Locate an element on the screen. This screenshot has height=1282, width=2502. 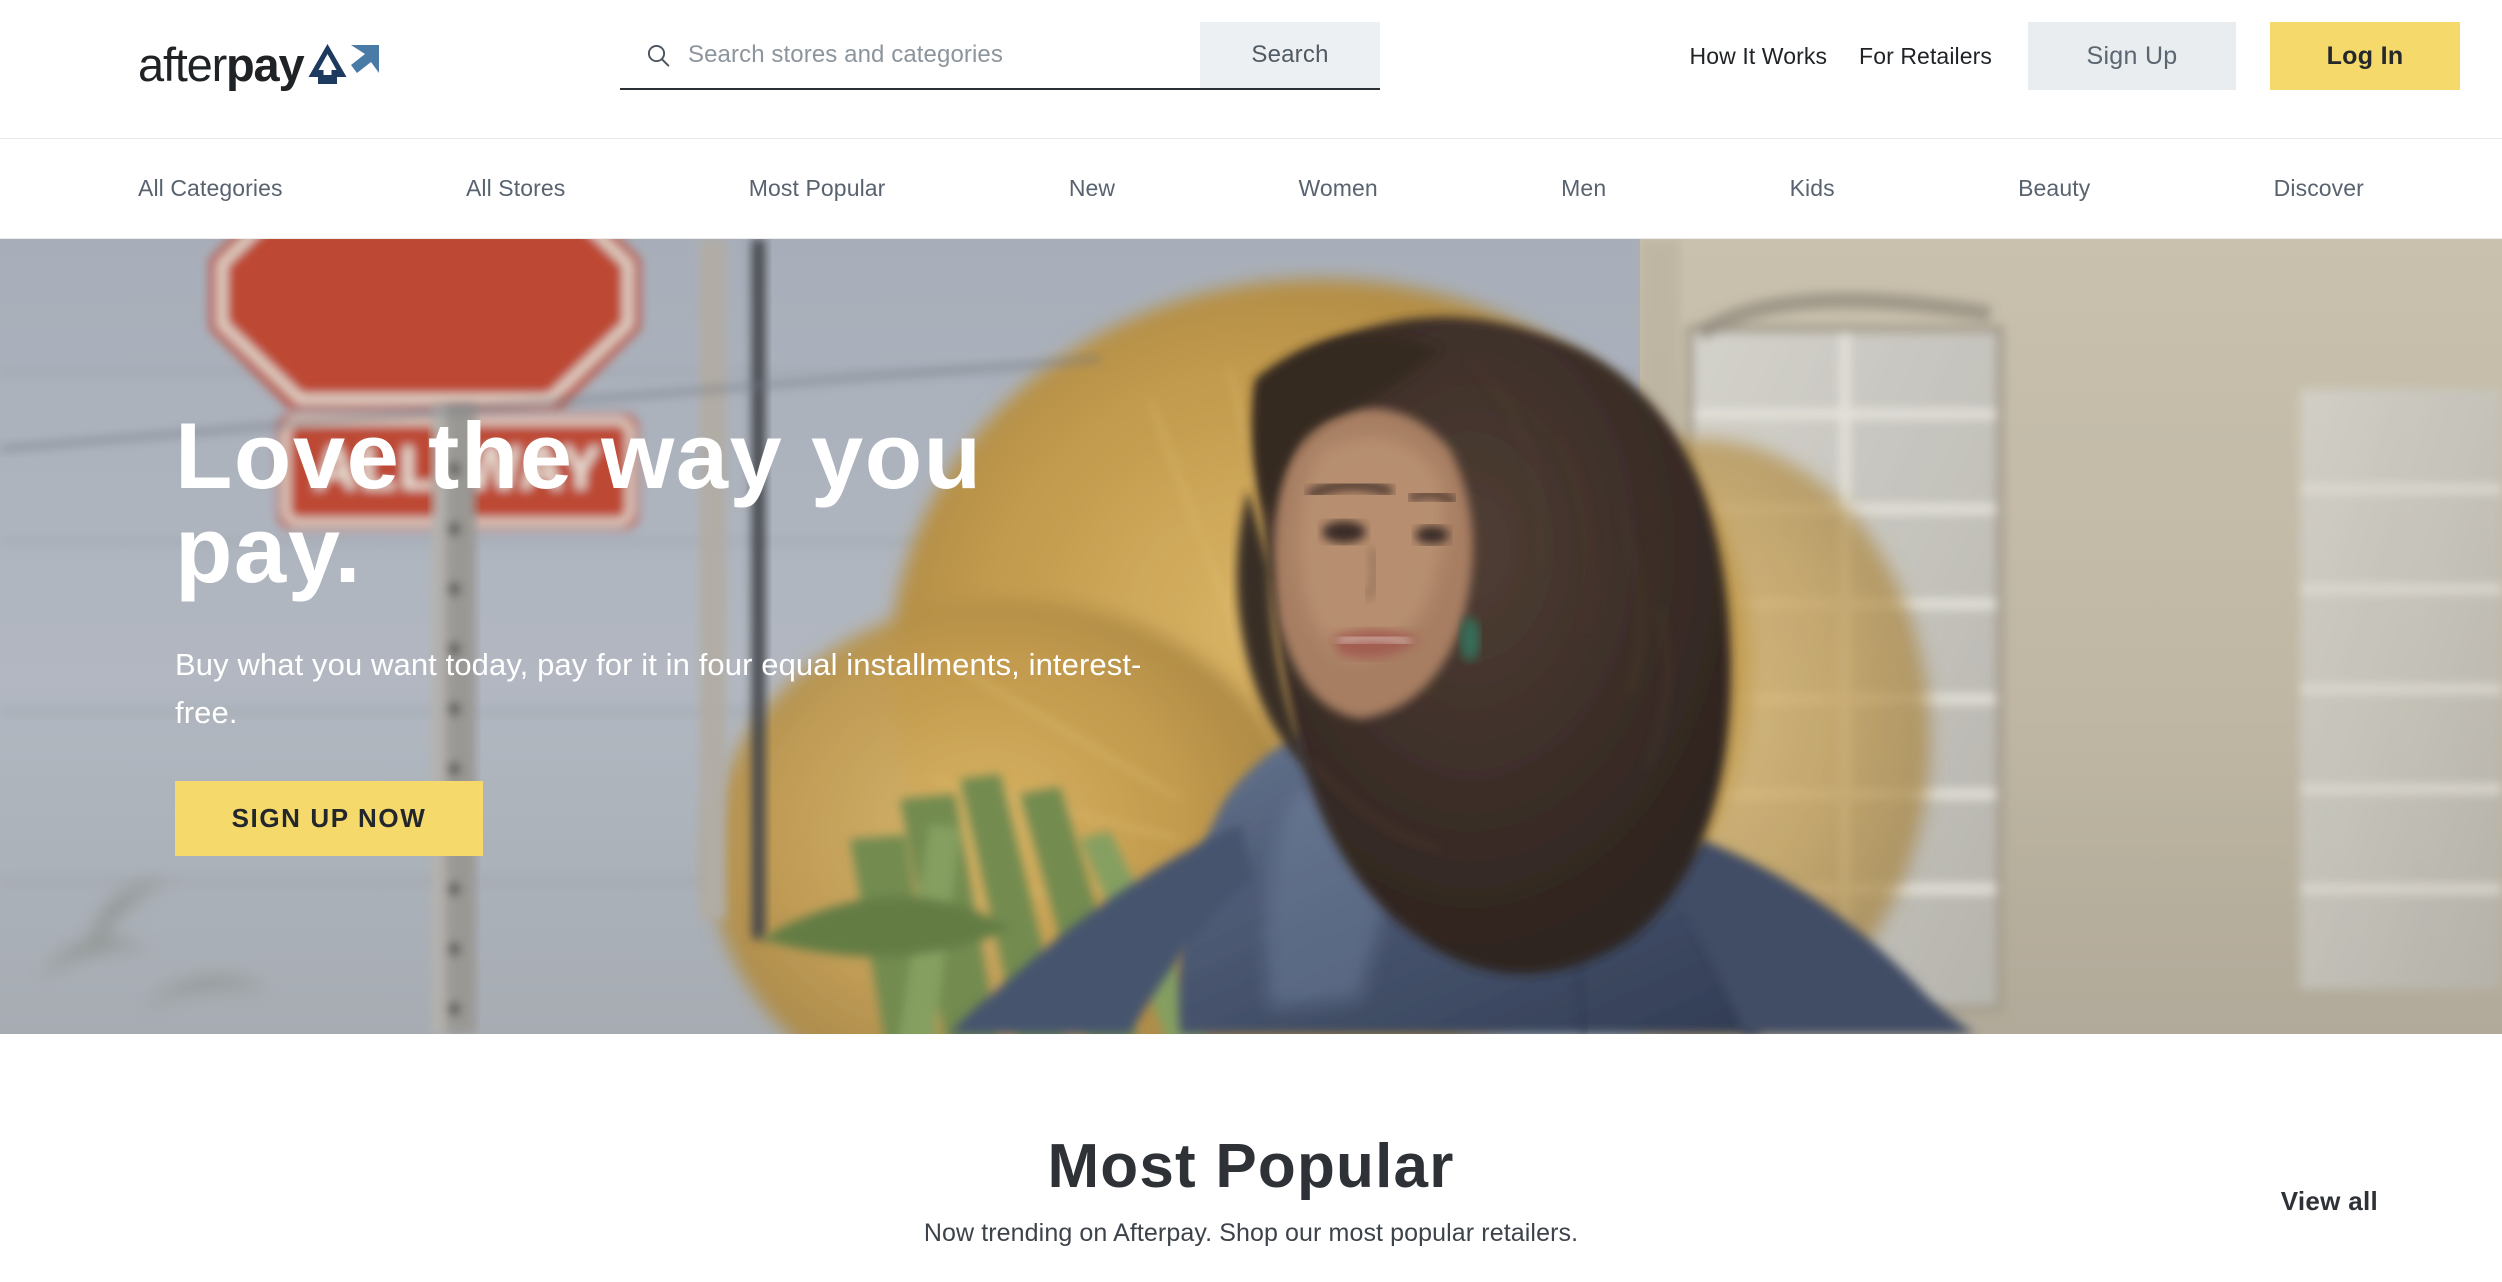
search-icon is located at coordinates (658, 55).